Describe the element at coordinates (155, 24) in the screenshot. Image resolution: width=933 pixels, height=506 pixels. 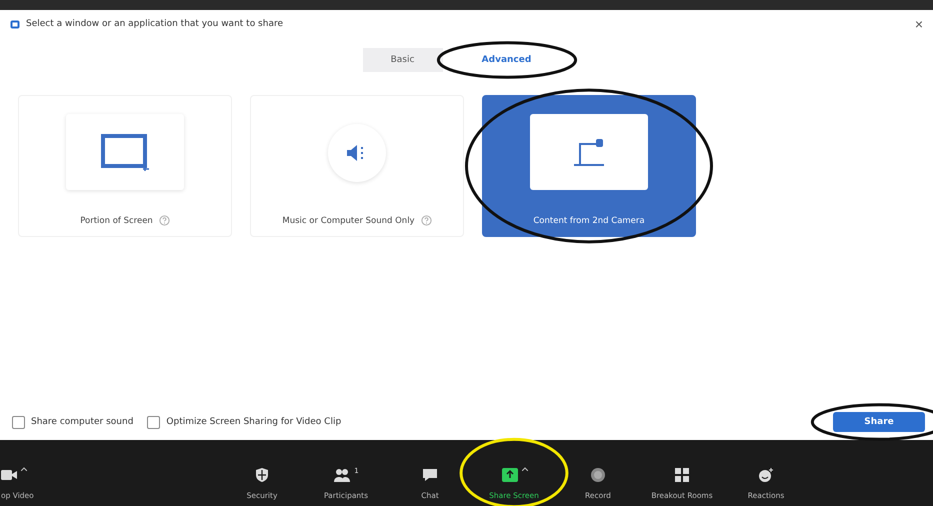
I see `dialog-title: Select a window or an application that you want to share` at that location.